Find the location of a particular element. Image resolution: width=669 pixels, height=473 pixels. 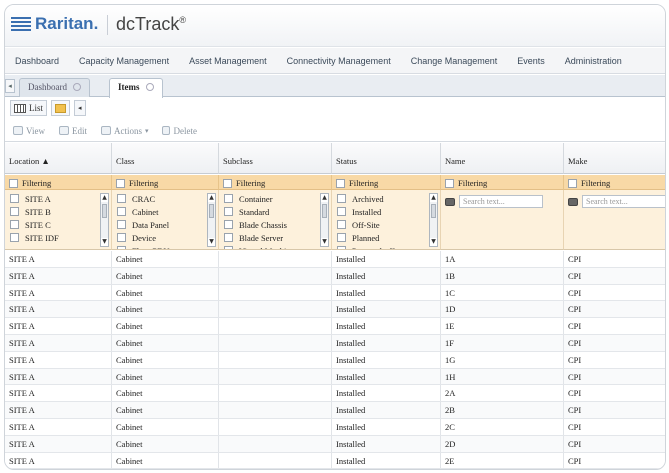

folder-button is located at coordinates (61, 108).